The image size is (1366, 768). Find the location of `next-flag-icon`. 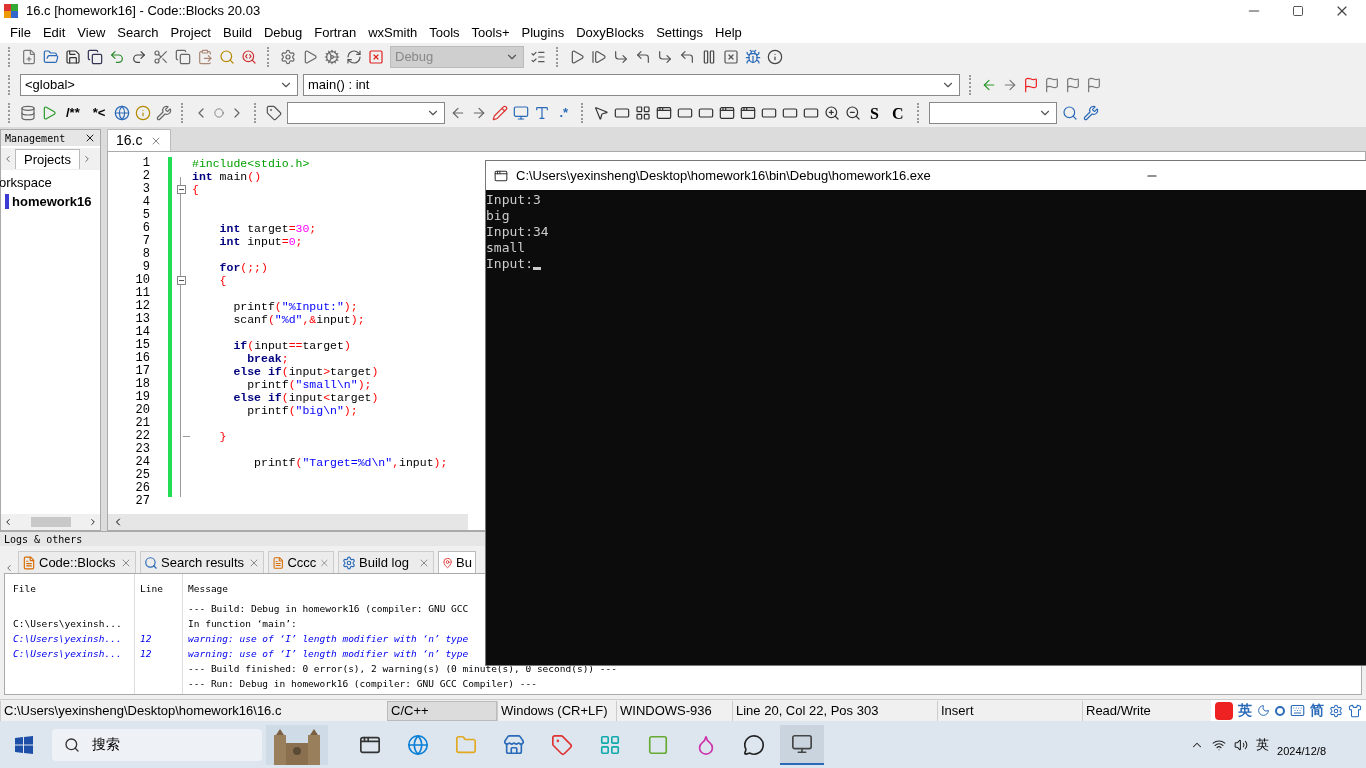

next-flag-icon is located at coordinates (1073, 85).